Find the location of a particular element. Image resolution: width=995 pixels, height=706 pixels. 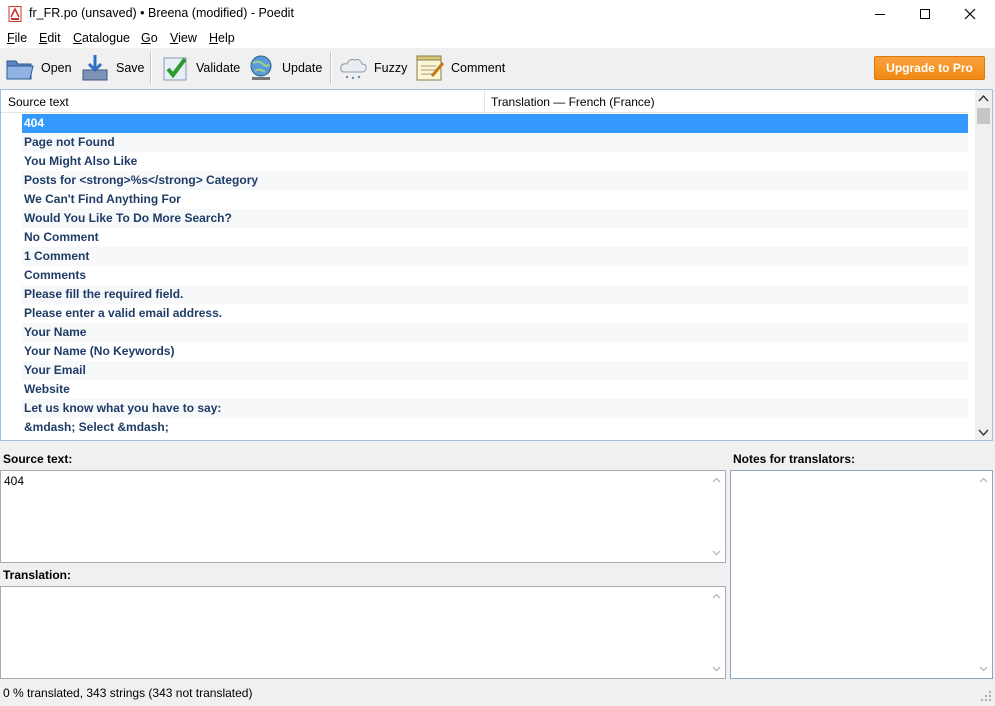

list-item: Would You Like To Do More Search? is located at coordinates (495, 218).